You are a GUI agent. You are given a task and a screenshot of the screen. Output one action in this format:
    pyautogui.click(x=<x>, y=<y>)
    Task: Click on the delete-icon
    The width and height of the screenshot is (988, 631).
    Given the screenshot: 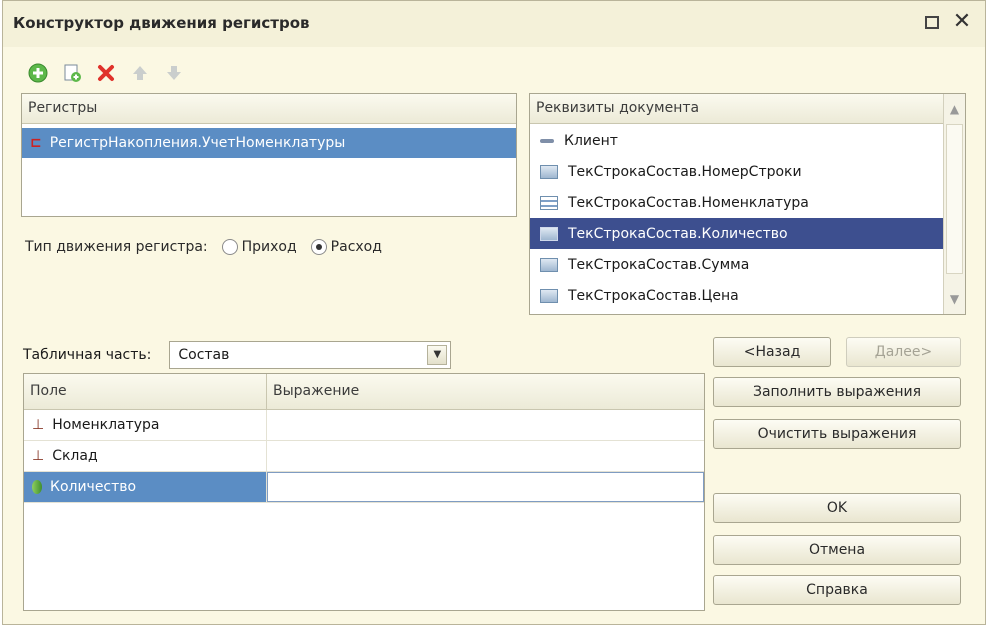 What is the action you would take?
    pyautogui.click(x=106, y=73)
    